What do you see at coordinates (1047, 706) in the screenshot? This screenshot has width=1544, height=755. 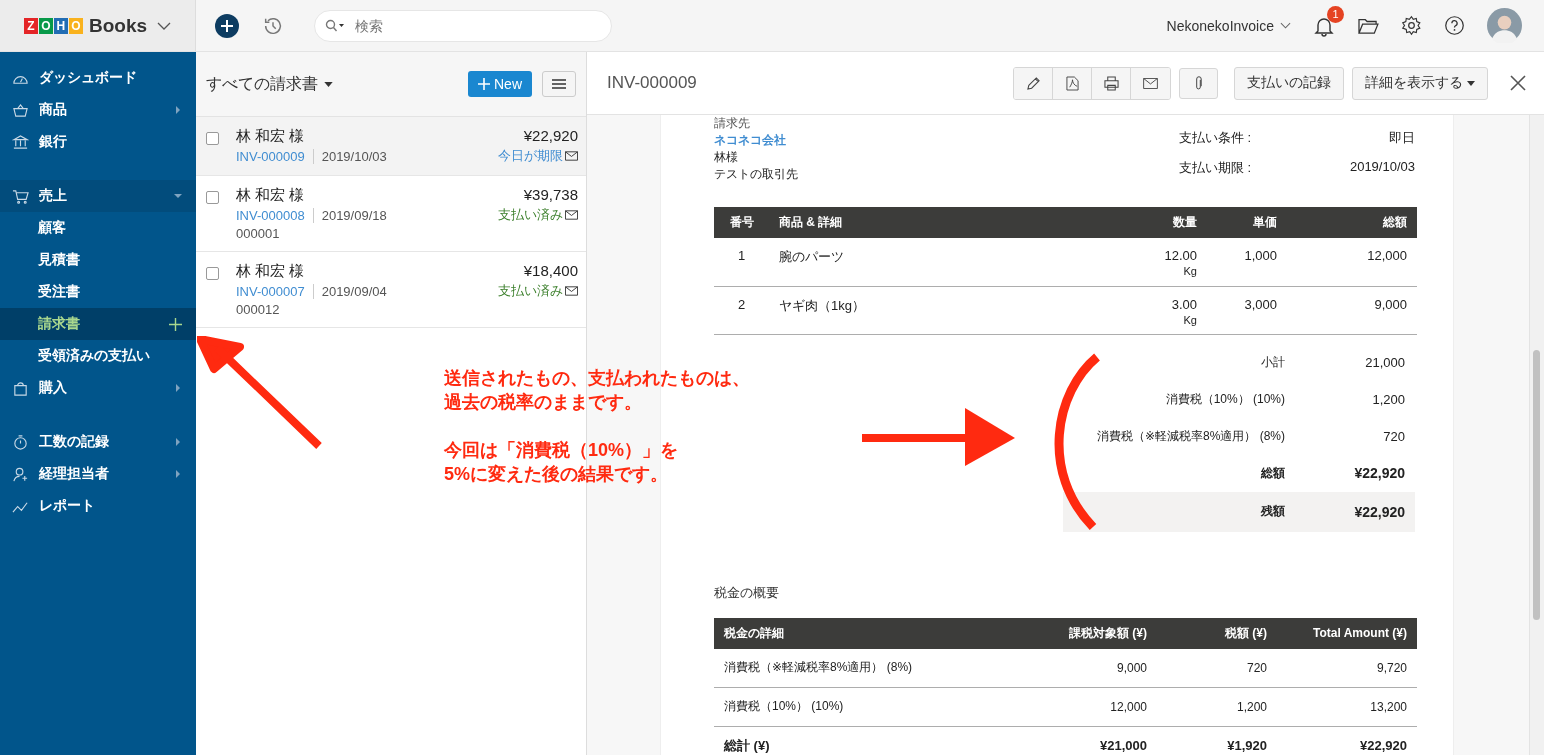 I see `table-cell: 12,000` at bounding box center [1047, 706].